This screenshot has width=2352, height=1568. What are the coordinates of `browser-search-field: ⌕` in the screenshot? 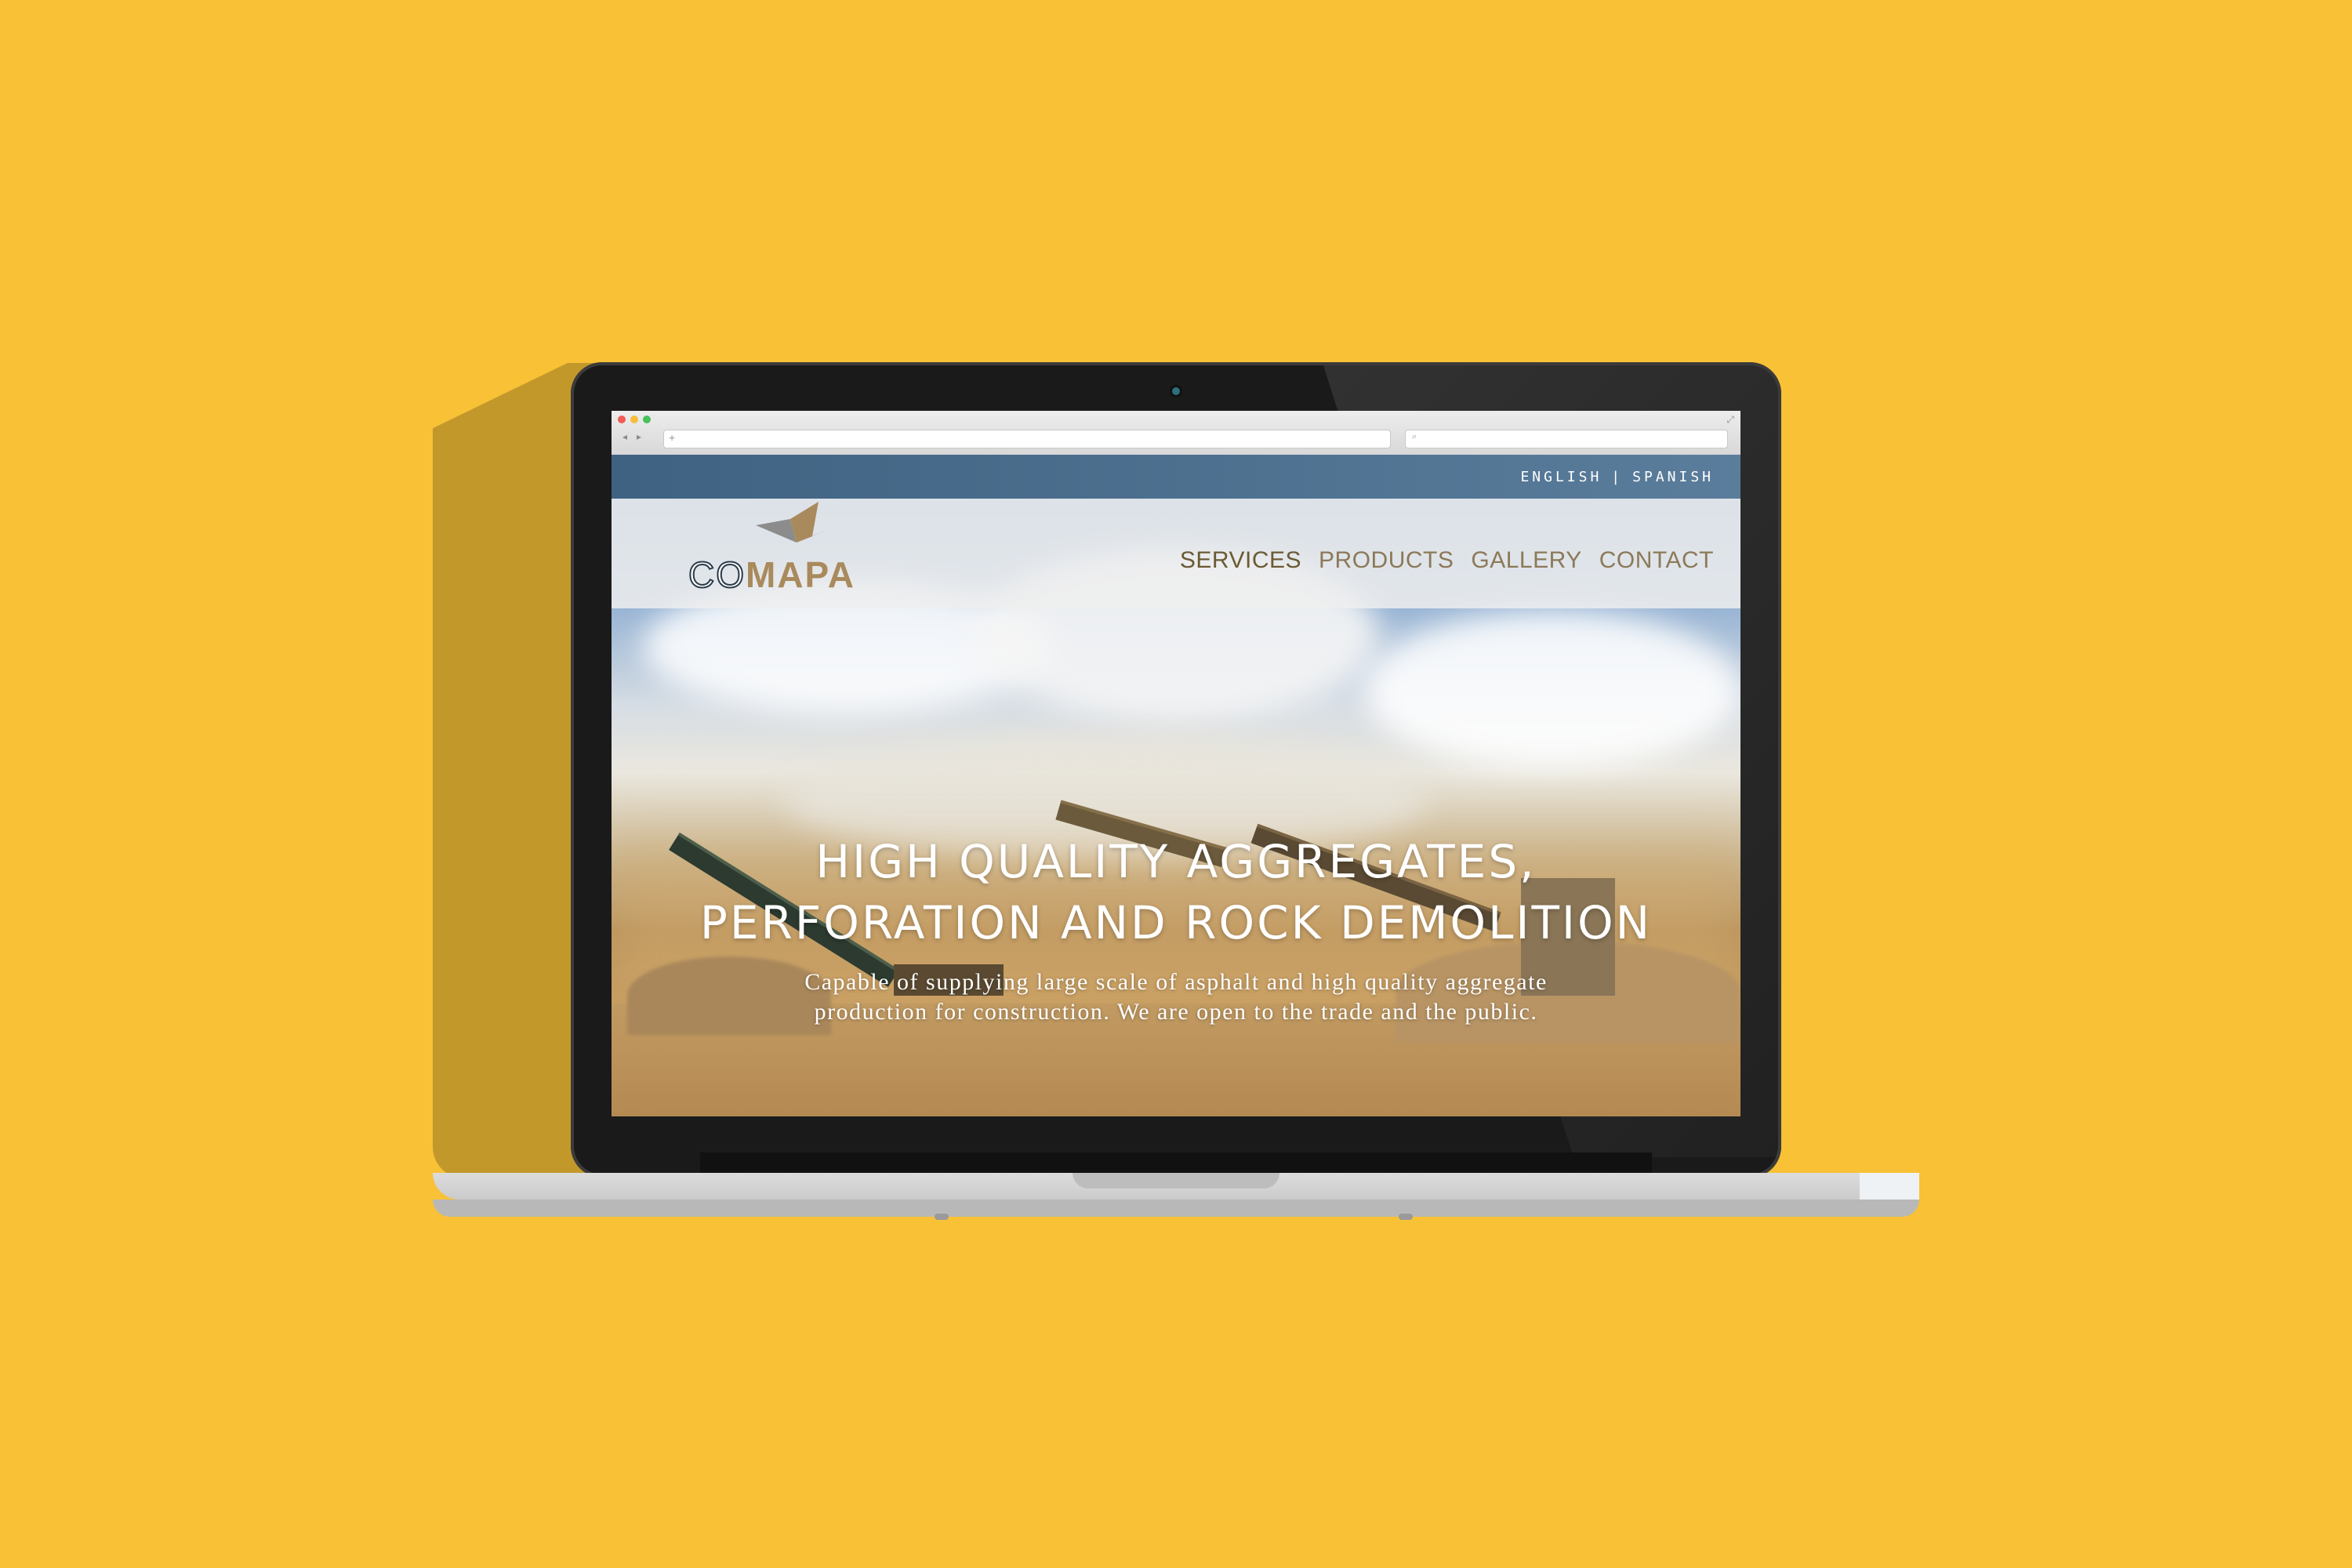 It's located at (1566, 439).